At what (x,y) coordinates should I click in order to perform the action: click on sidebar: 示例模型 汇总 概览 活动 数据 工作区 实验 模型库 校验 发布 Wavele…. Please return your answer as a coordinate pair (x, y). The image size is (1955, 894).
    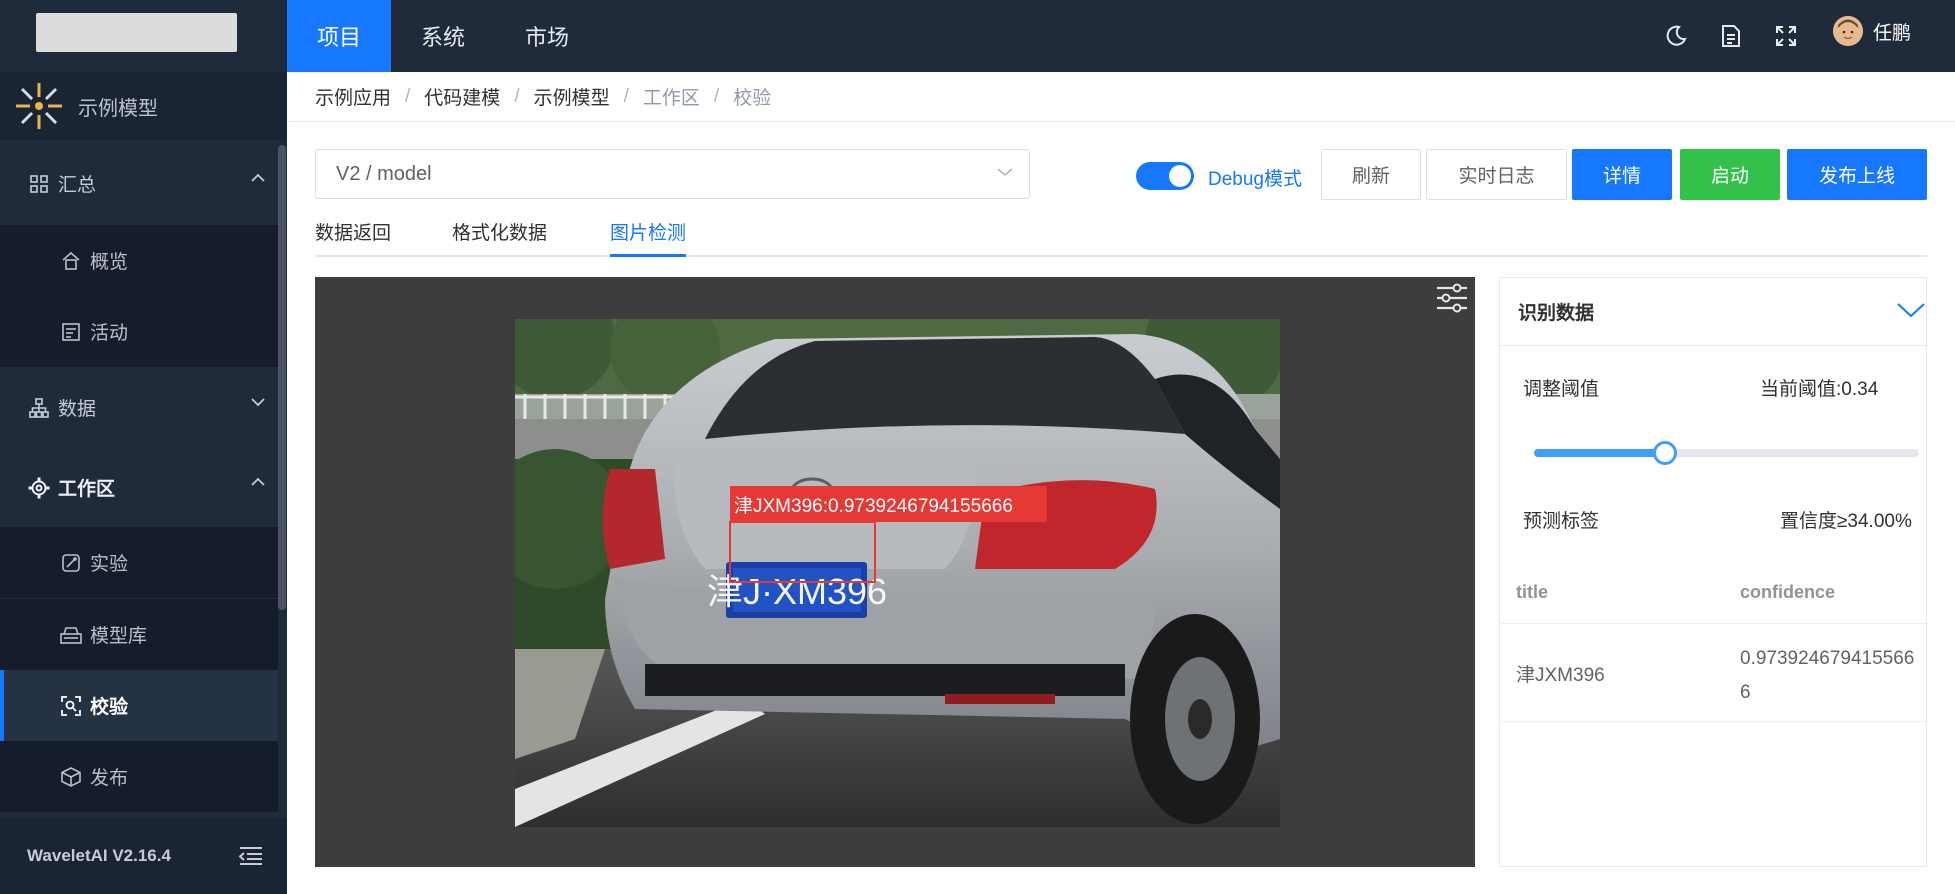
    Looking at the image, I should click on (143, 447).